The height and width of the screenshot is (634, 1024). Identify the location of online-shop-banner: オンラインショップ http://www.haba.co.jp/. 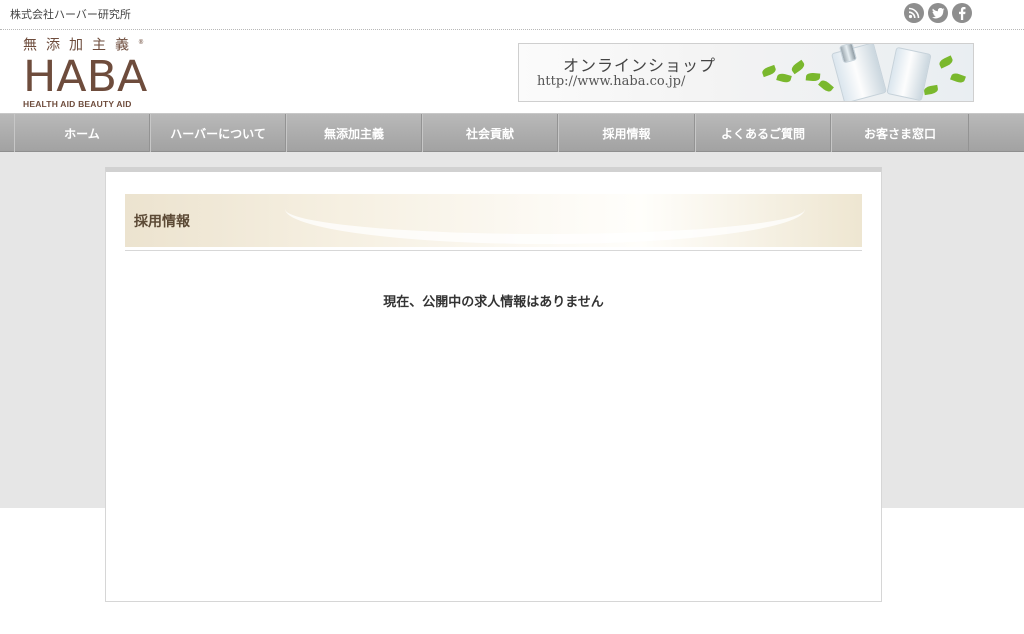
(746, 72).